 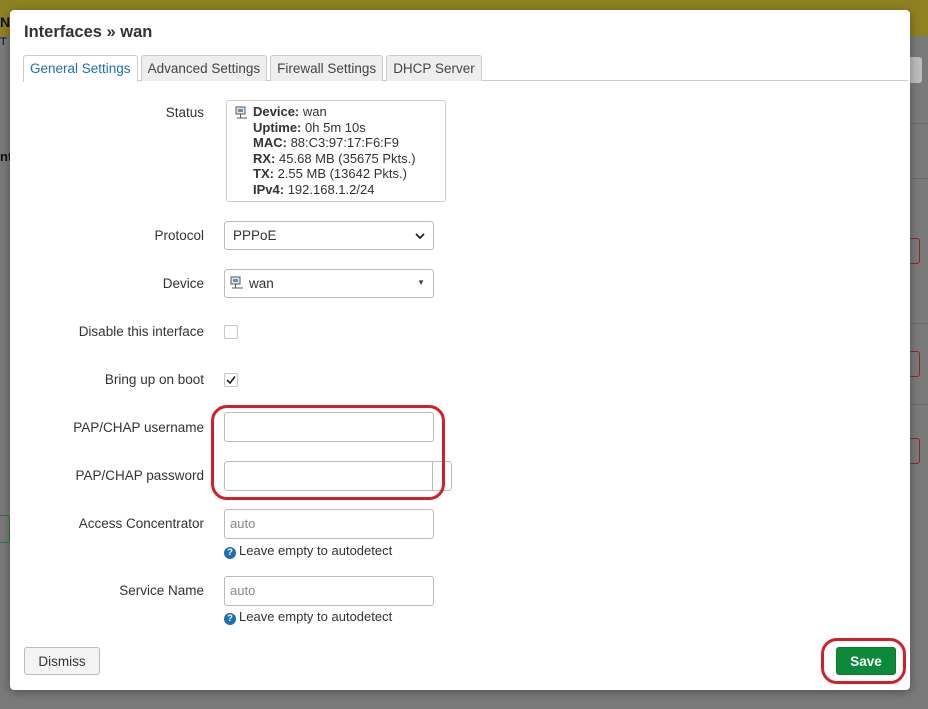 I want to click on disable-interface-checkbox, so click(x=231, y=332).